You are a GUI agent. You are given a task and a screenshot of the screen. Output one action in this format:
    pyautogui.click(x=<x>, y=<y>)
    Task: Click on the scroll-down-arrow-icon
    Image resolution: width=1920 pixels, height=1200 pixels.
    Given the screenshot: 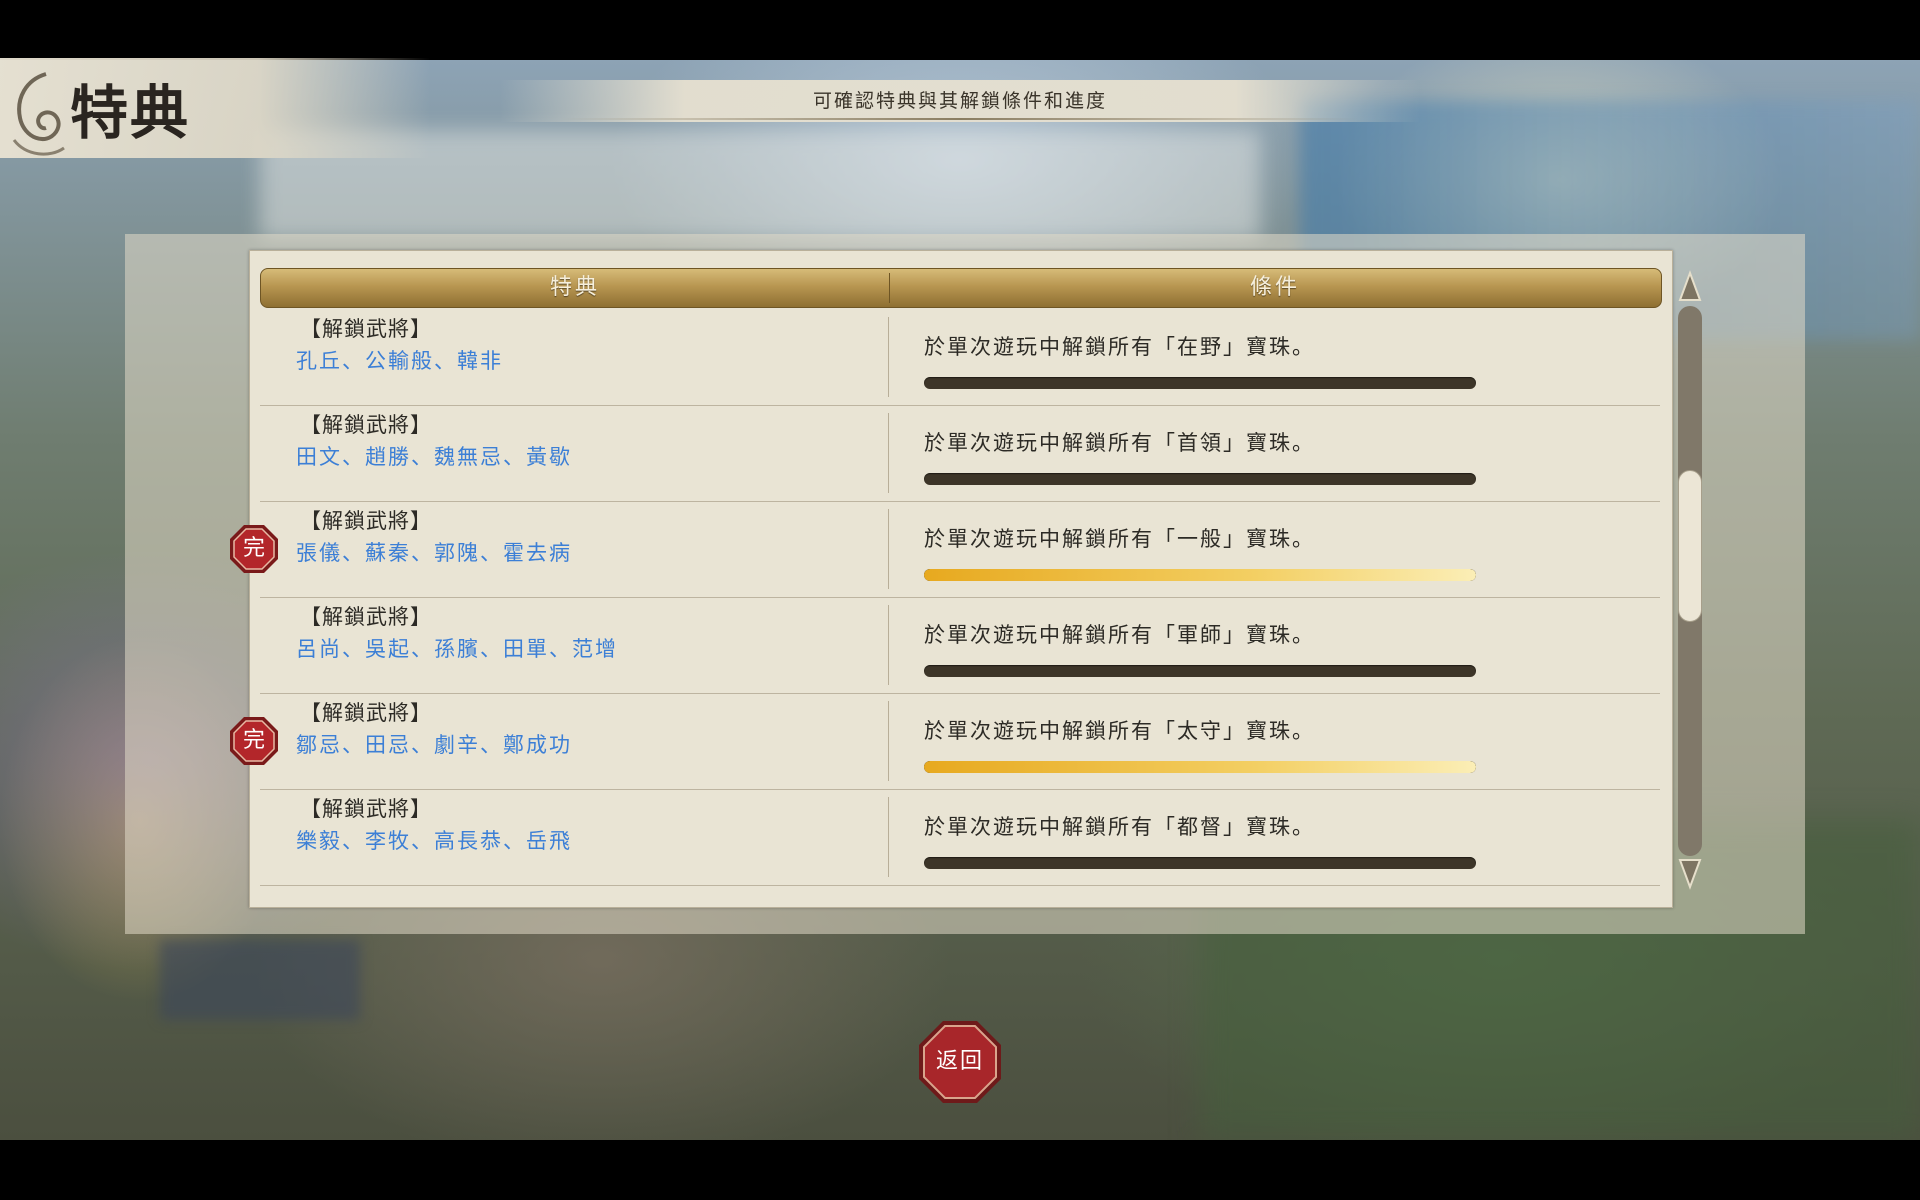 What is the action you would take?
    pyautogui.click(x=1690, y=873)
    